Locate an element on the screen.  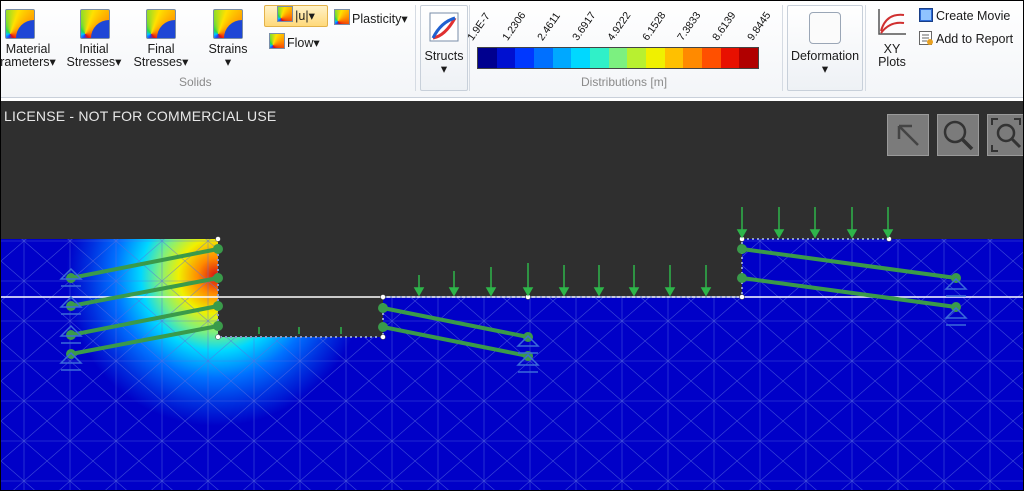
flow-button: Flow▾ is located at coordinates (297, 42).